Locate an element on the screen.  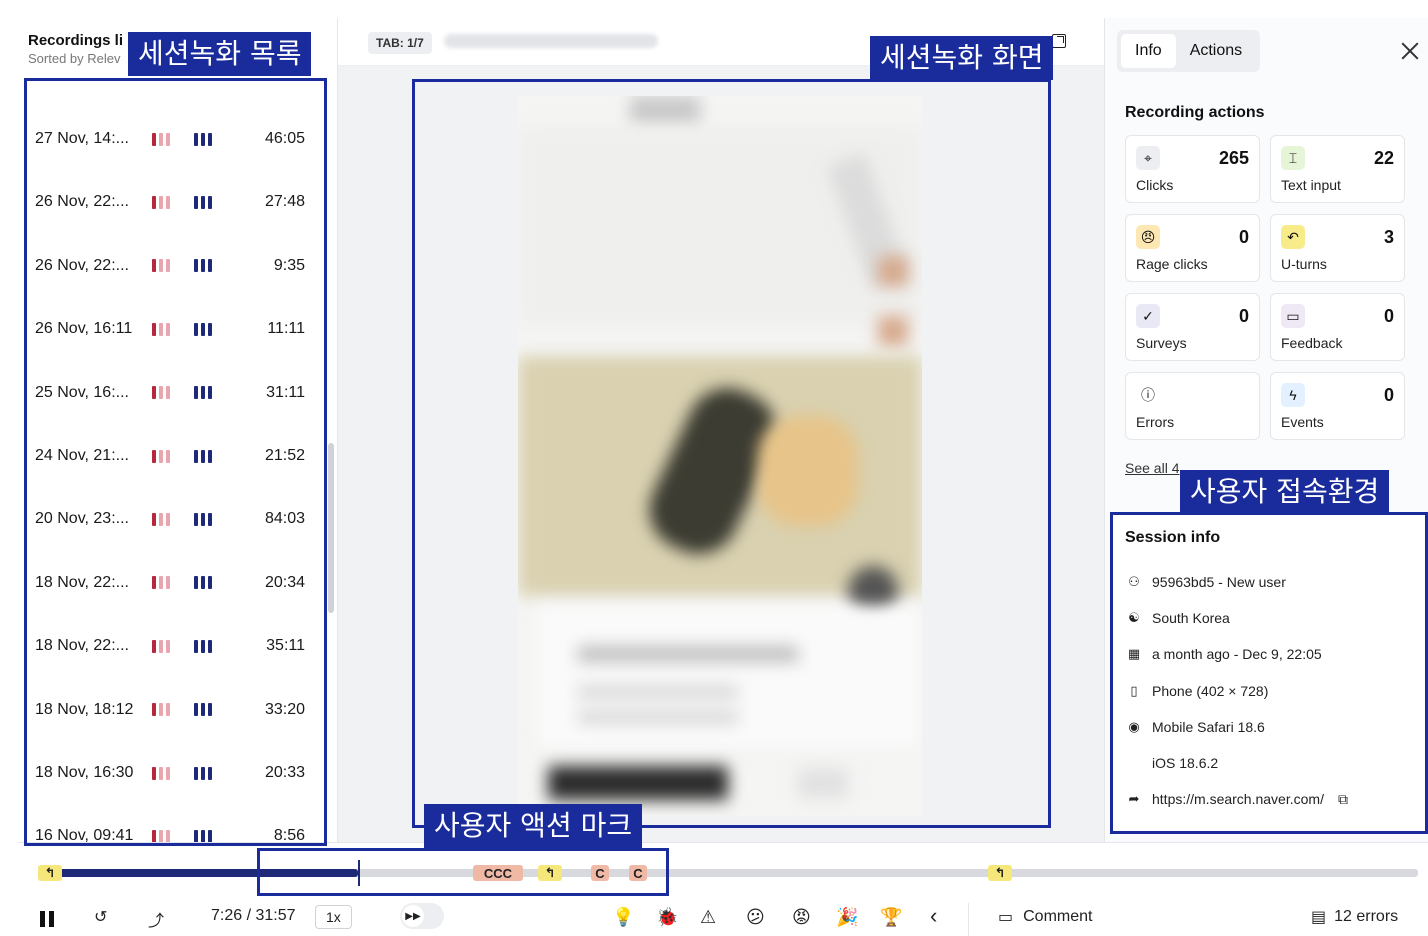
annotation-marks-label: 사용자 액션 마크 is located at coordinates (533, 826).